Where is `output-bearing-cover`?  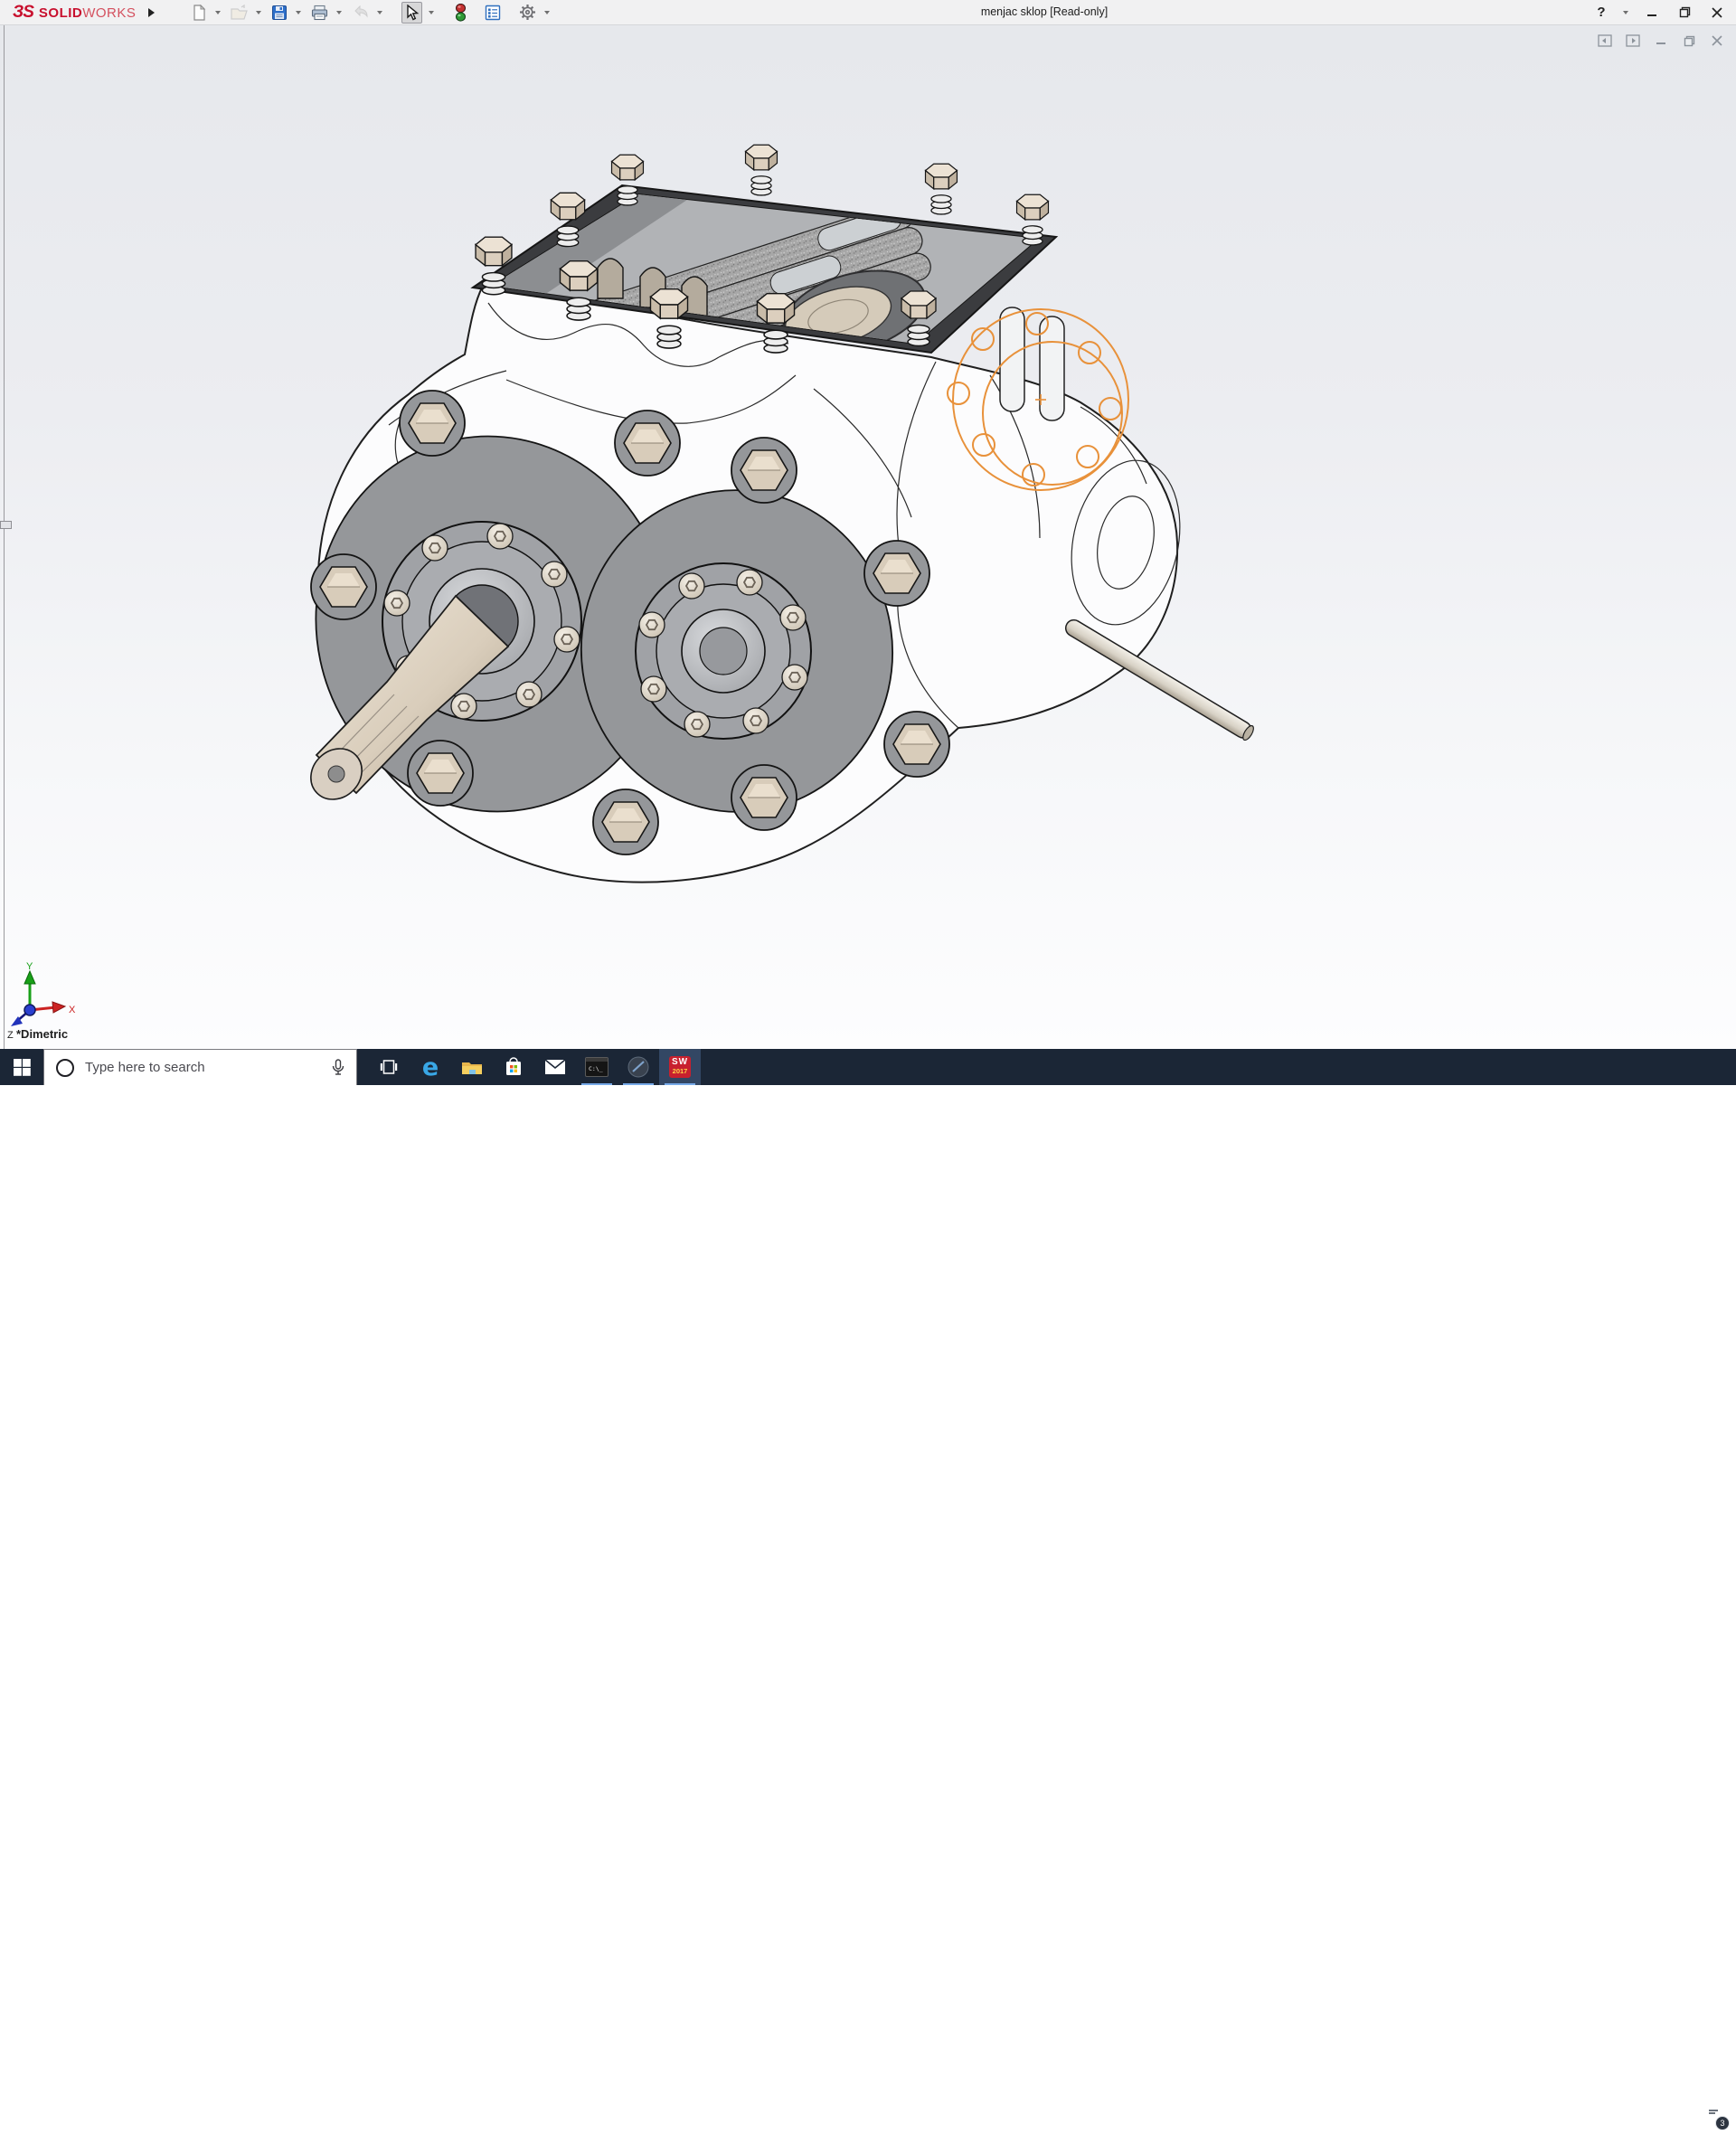 output-bearing-cover is located at coordinates (724, 651).